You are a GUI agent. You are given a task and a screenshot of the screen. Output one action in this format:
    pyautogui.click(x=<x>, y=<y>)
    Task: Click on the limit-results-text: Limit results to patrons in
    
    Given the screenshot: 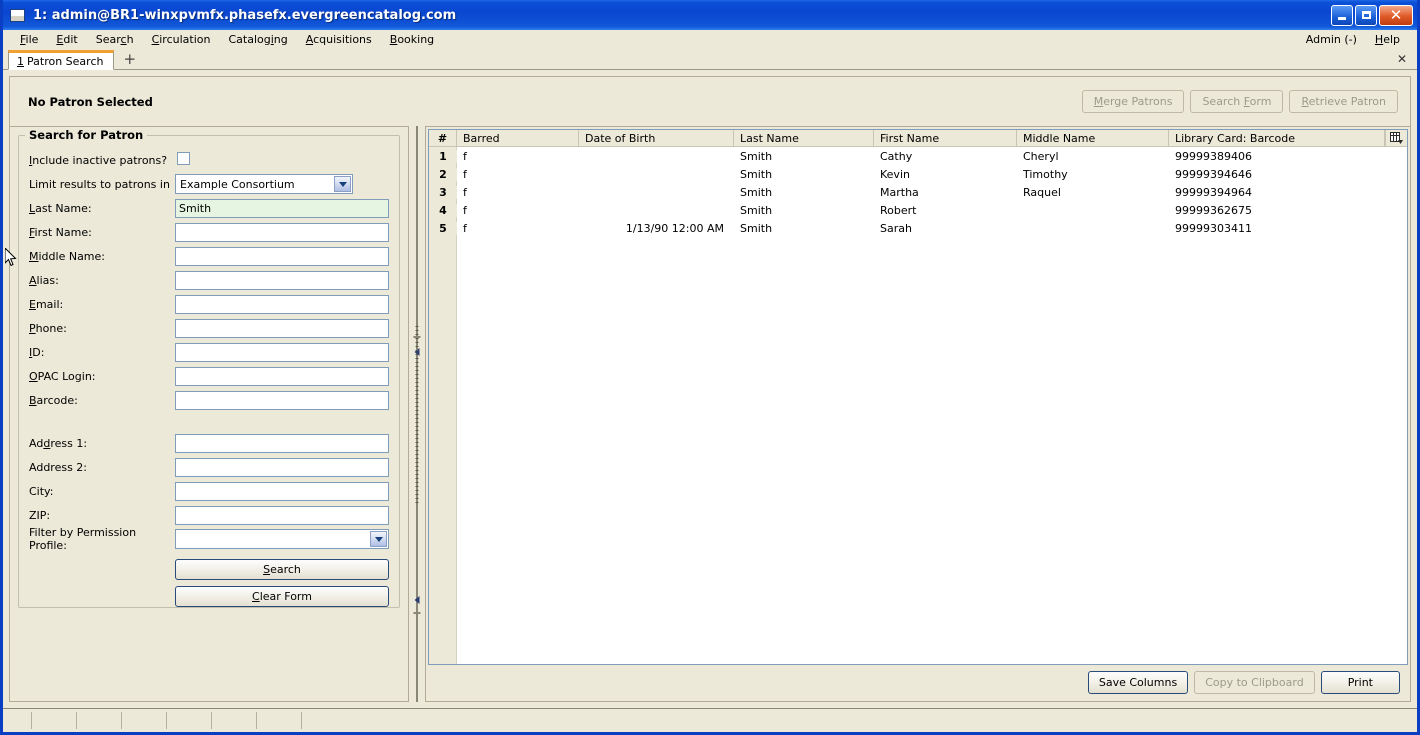 What is the action you would take?
    pyautogui.click(x=99, y=184)
    